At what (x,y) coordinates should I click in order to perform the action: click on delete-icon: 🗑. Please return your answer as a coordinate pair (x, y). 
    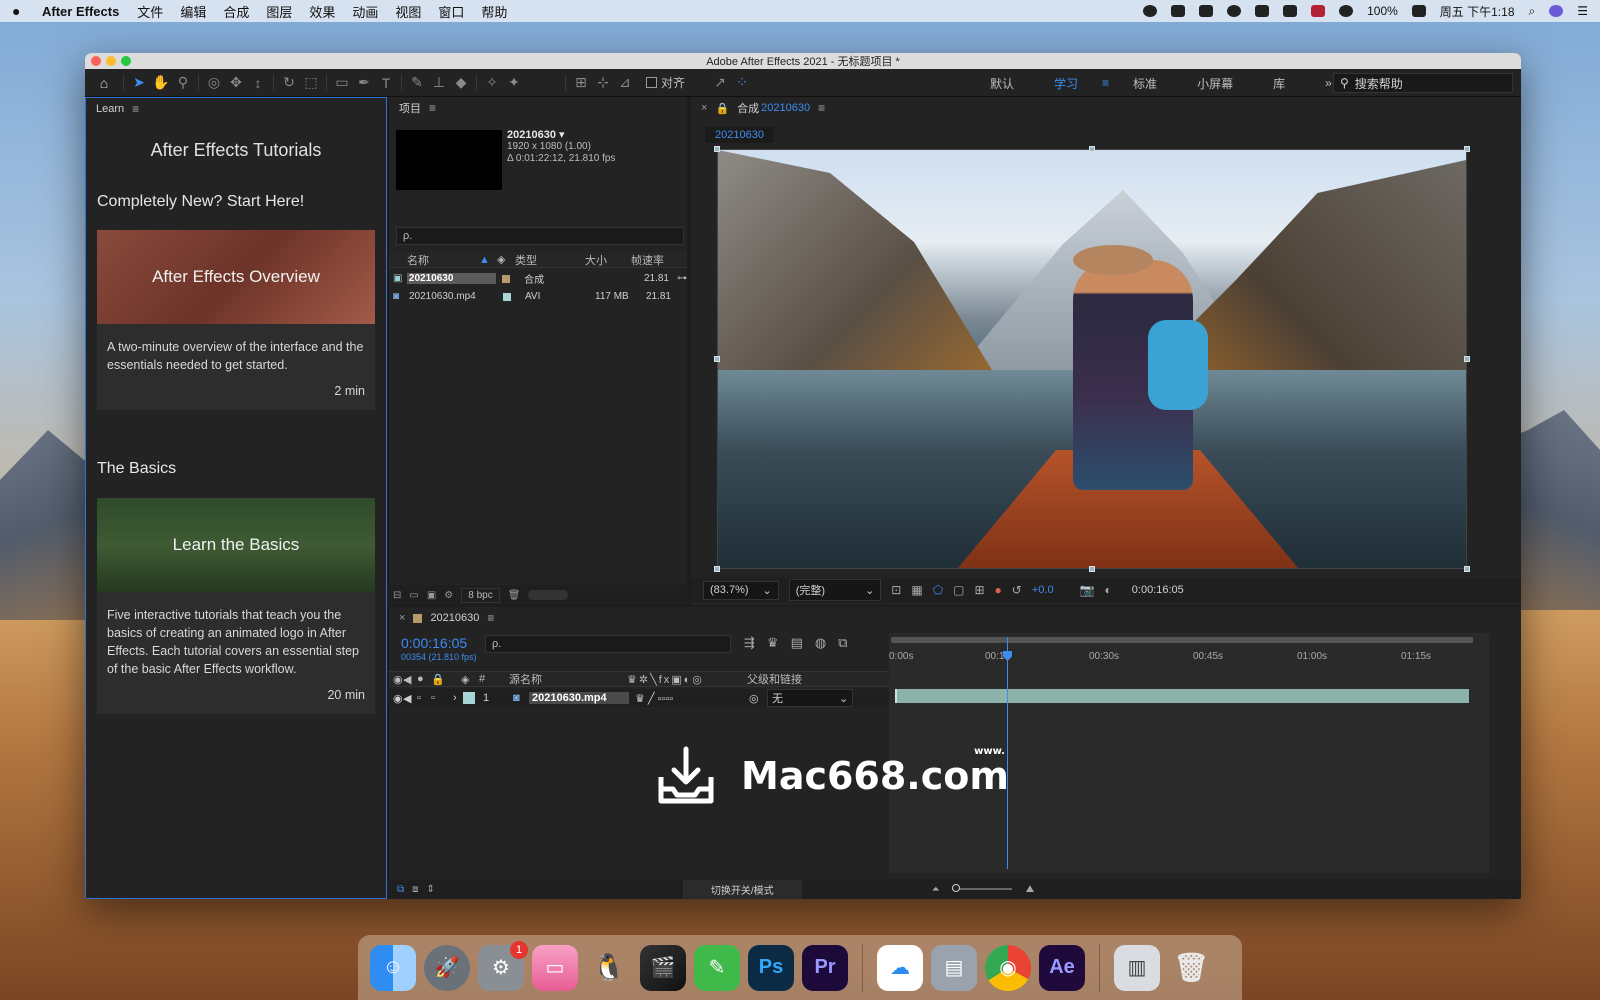
    Looking at the image, I should click on (514, 595).